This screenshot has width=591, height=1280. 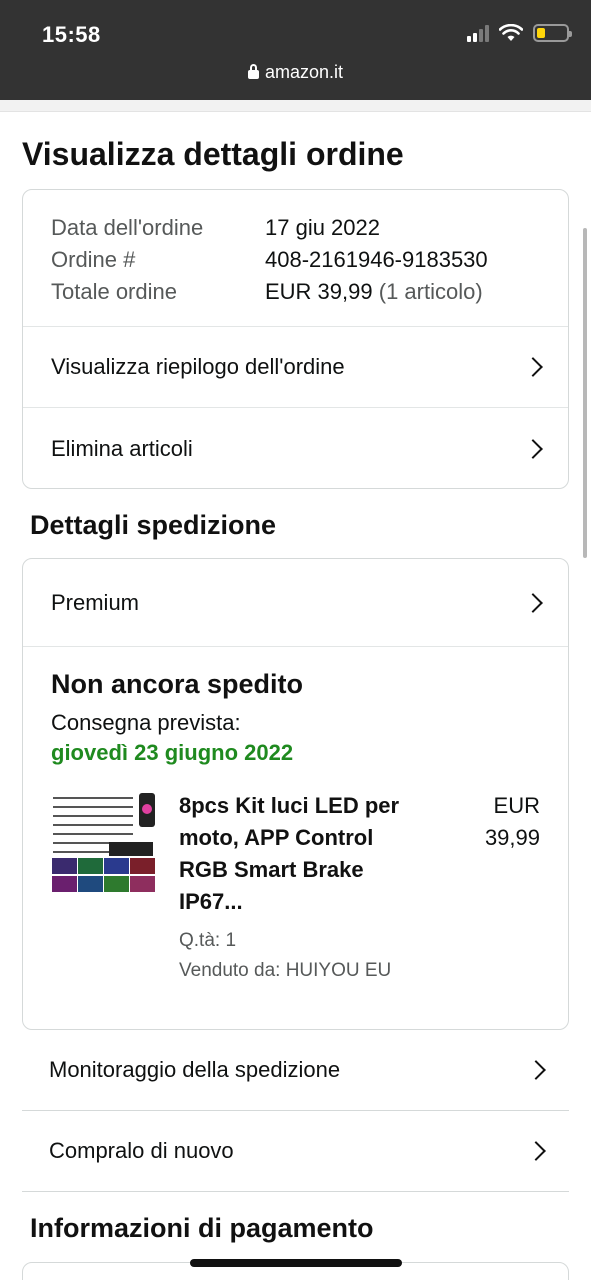 I want to click on shipping-method-label: Premium, so click(x=95, y=602).